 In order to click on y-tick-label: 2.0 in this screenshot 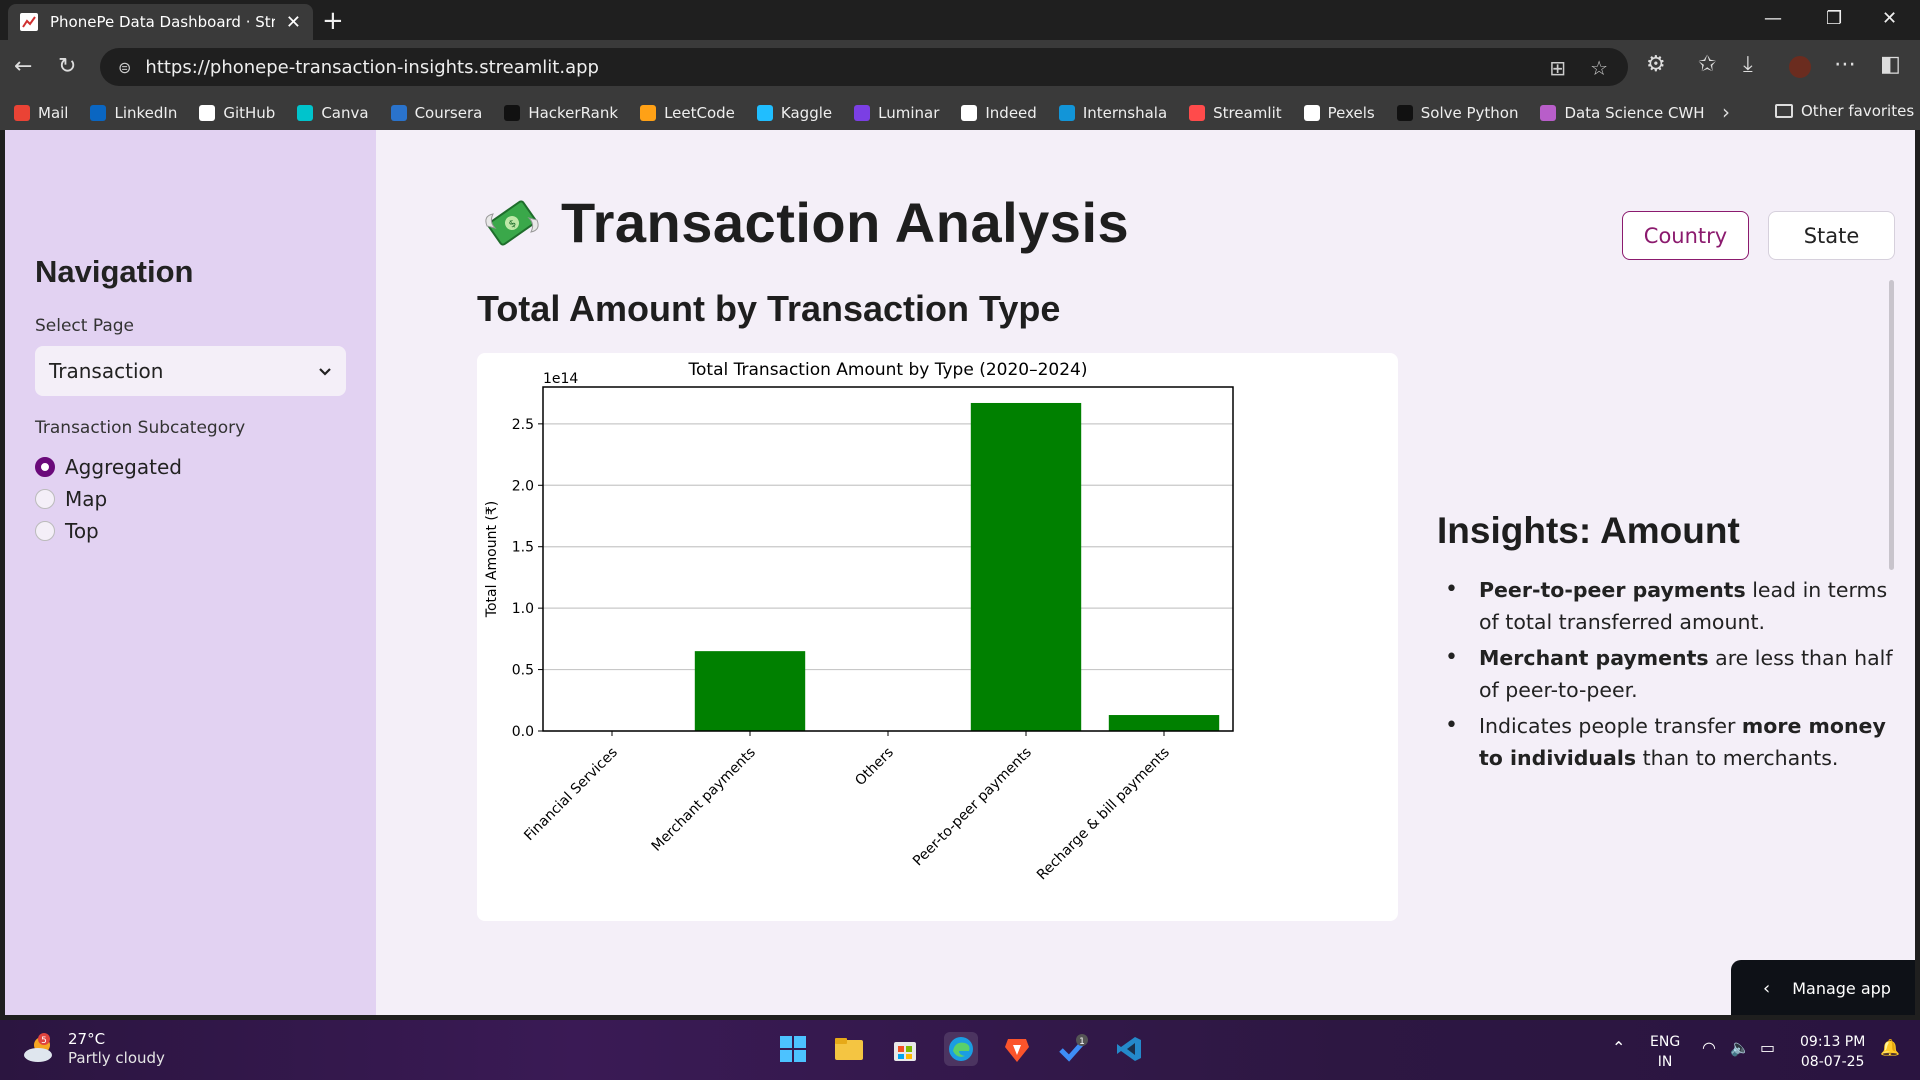, I will do `click(523, 486)`.